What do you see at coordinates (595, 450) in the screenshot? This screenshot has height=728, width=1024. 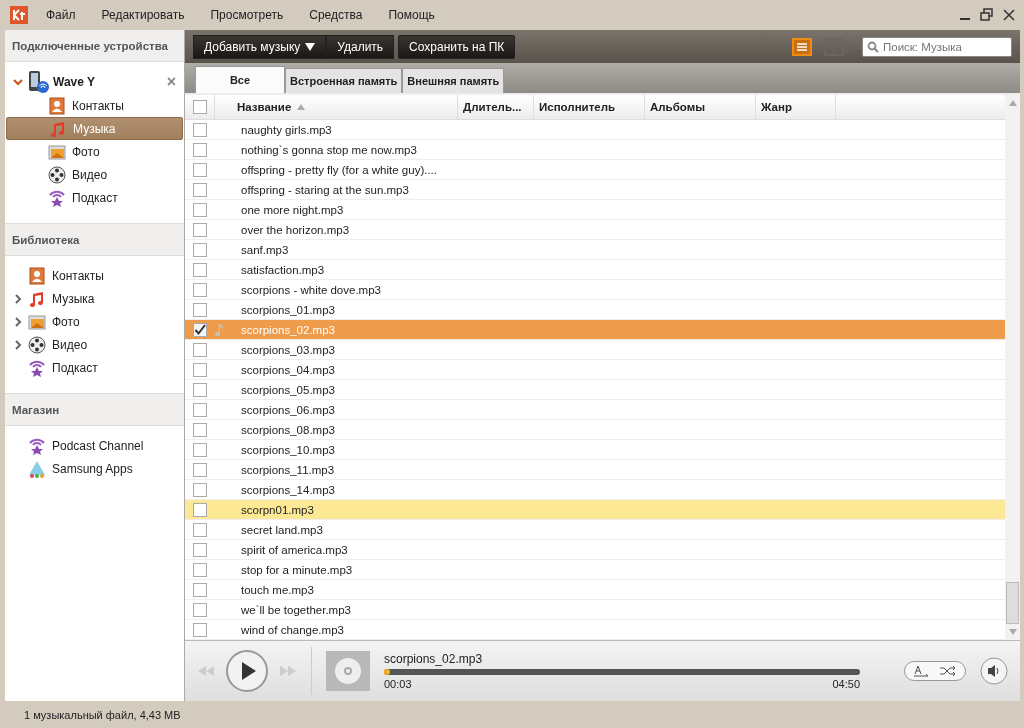 I see `table-row: scorpions_10.mp3` at bounding box center [595, 450].